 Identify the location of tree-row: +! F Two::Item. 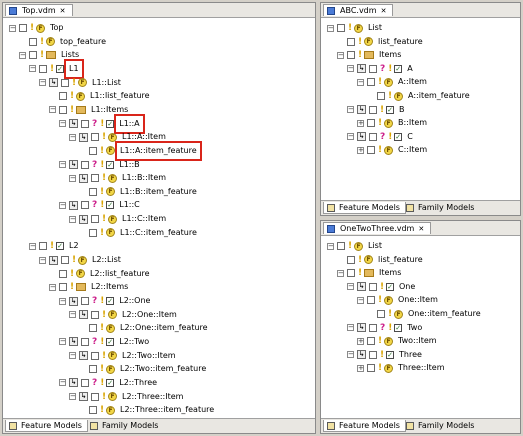
(398, 341).